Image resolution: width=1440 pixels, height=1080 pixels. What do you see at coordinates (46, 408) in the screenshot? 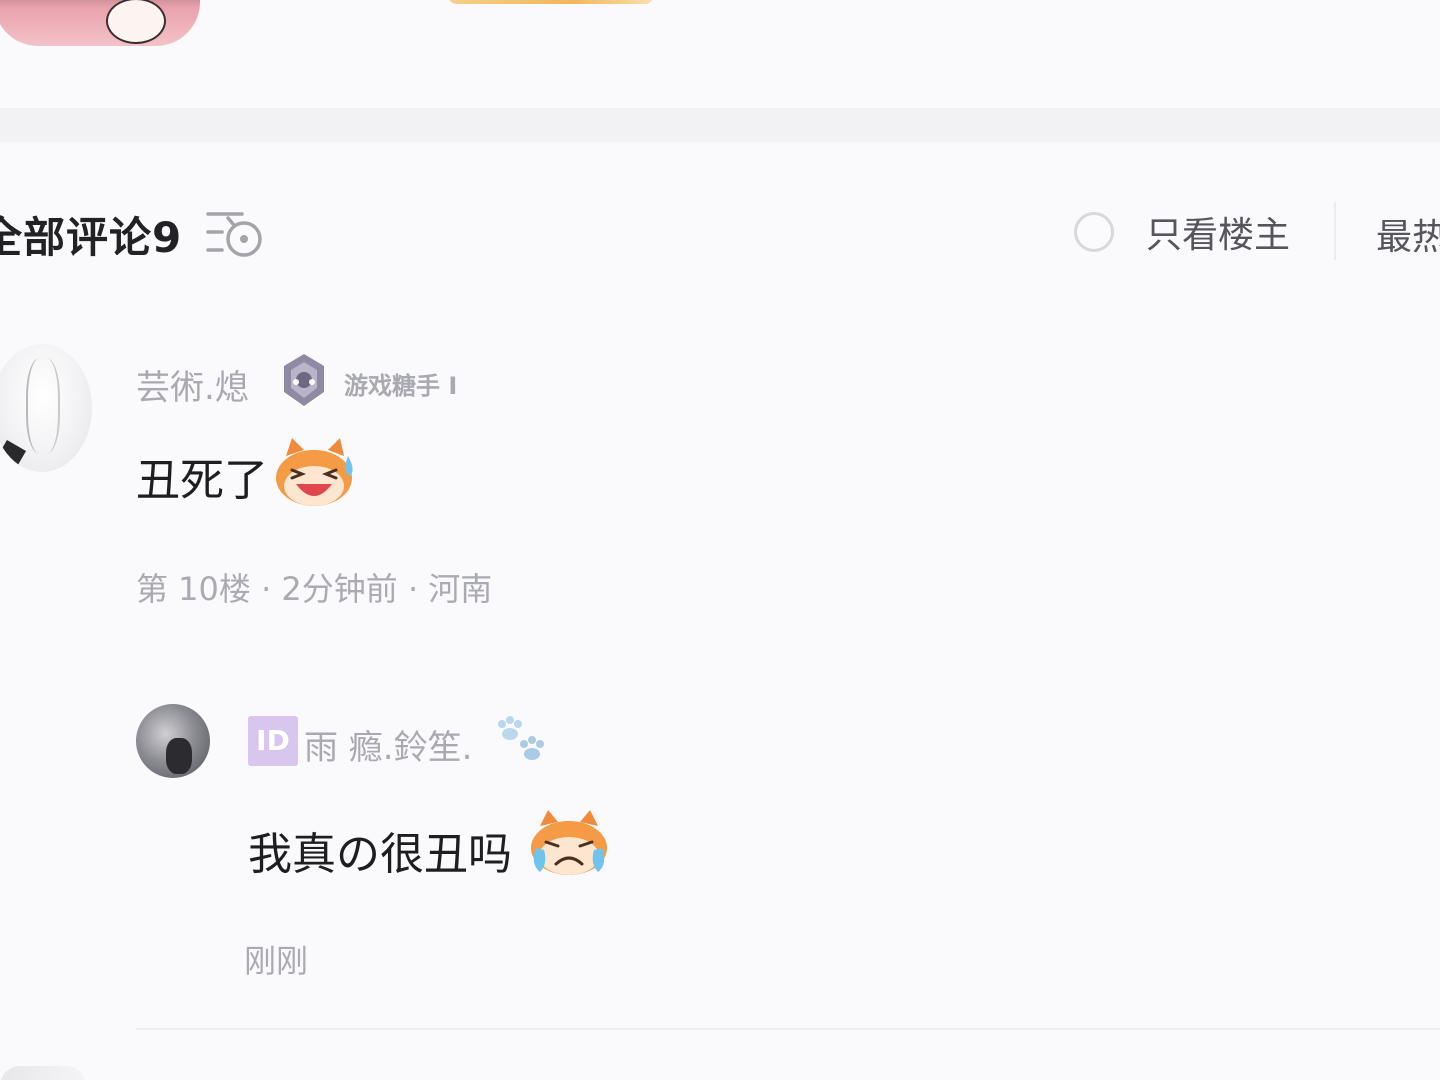
I see `commenter-avatar` at bounding box center [46, 408].